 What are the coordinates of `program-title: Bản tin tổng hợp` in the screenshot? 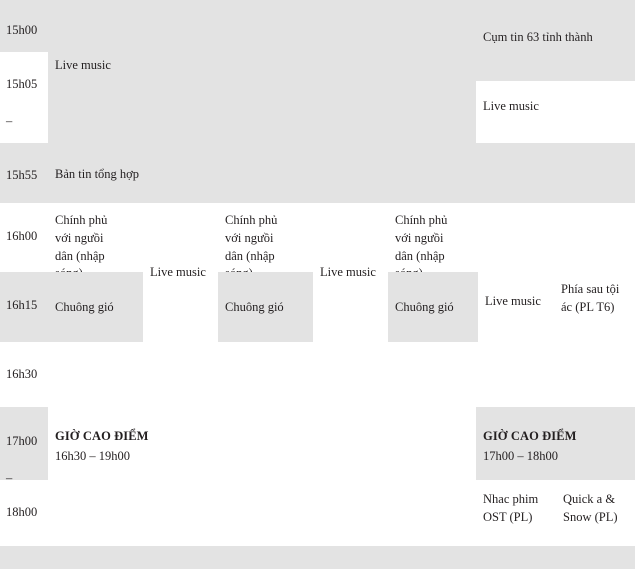 It's located at (97, 174).